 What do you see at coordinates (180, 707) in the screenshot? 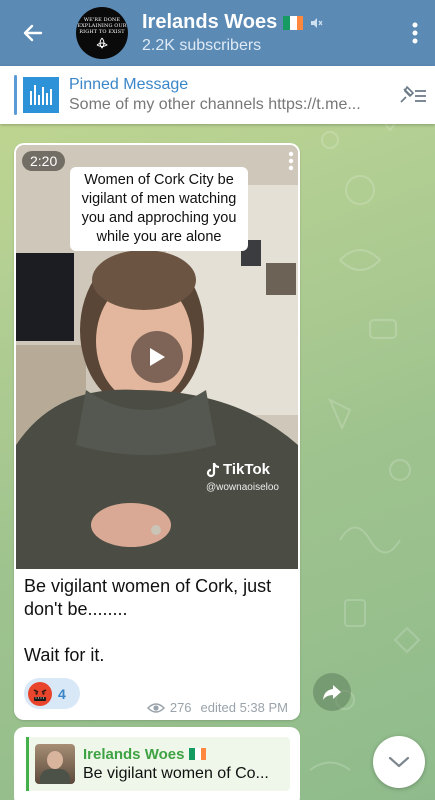
I see `view-count: 276` at bounding box center [180, 707].